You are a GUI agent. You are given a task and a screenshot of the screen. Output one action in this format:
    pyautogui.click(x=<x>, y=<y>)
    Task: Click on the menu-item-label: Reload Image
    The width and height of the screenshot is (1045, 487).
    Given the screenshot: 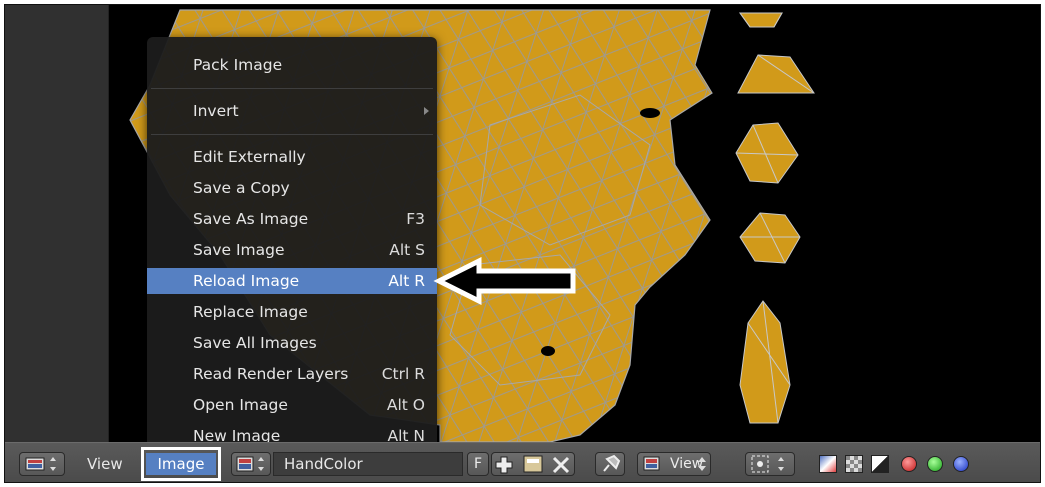 What is the action you would take?
    pyautogui.click(x=246, y=281)
    